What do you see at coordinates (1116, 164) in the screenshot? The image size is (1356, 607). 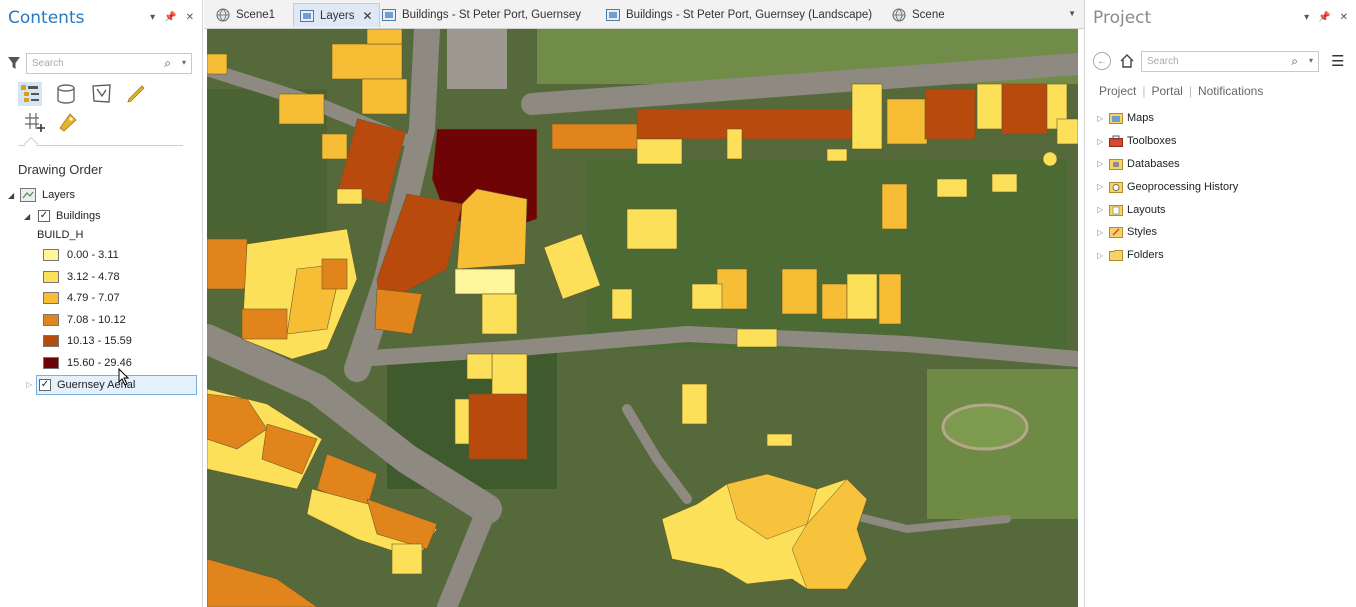 I see `database-folder-icon` at bounding box center [1116, 164].